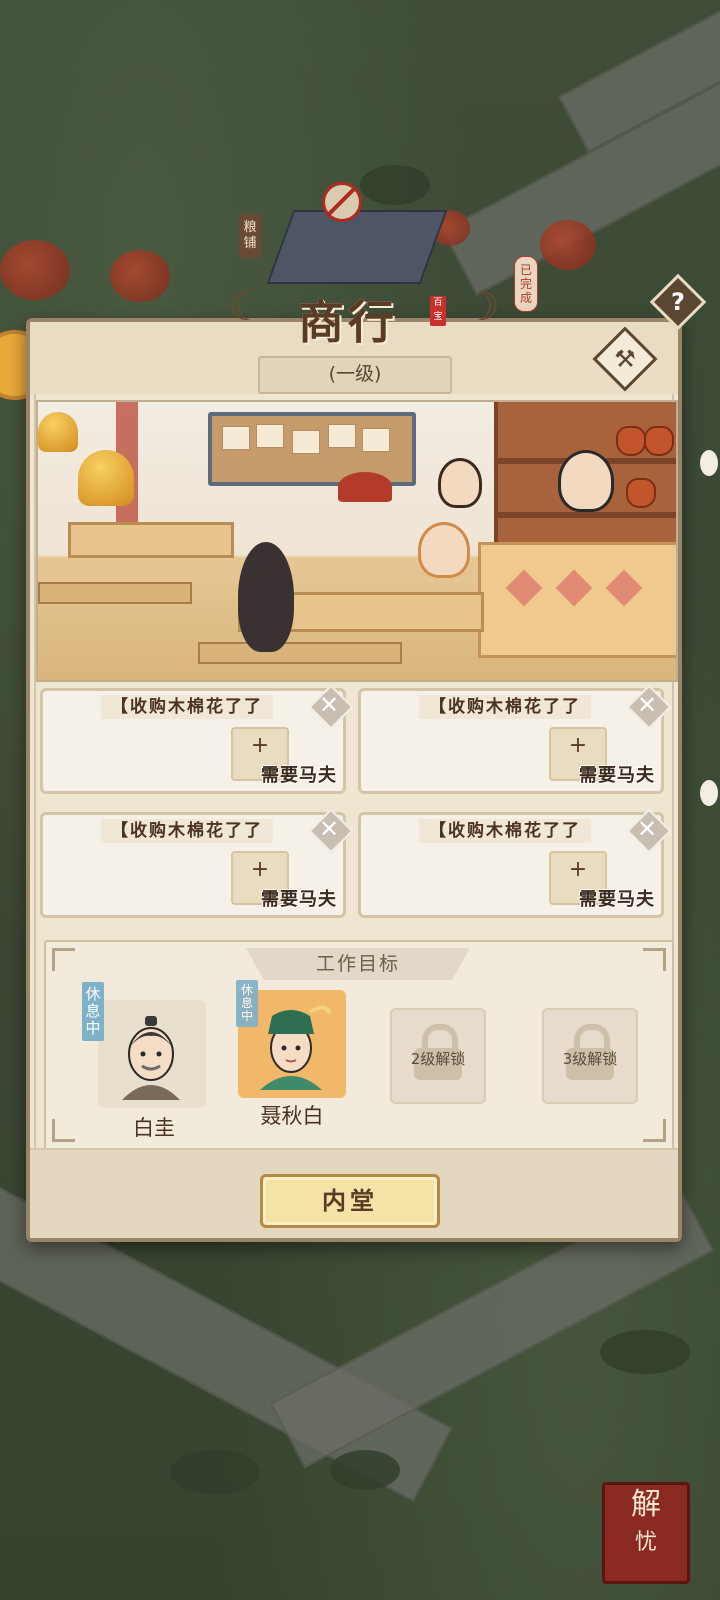  What do you see at coordinates (292, 1116) in the screenshot?
I see `character-name: 聂秋白` at bounding box center [292, 1116].